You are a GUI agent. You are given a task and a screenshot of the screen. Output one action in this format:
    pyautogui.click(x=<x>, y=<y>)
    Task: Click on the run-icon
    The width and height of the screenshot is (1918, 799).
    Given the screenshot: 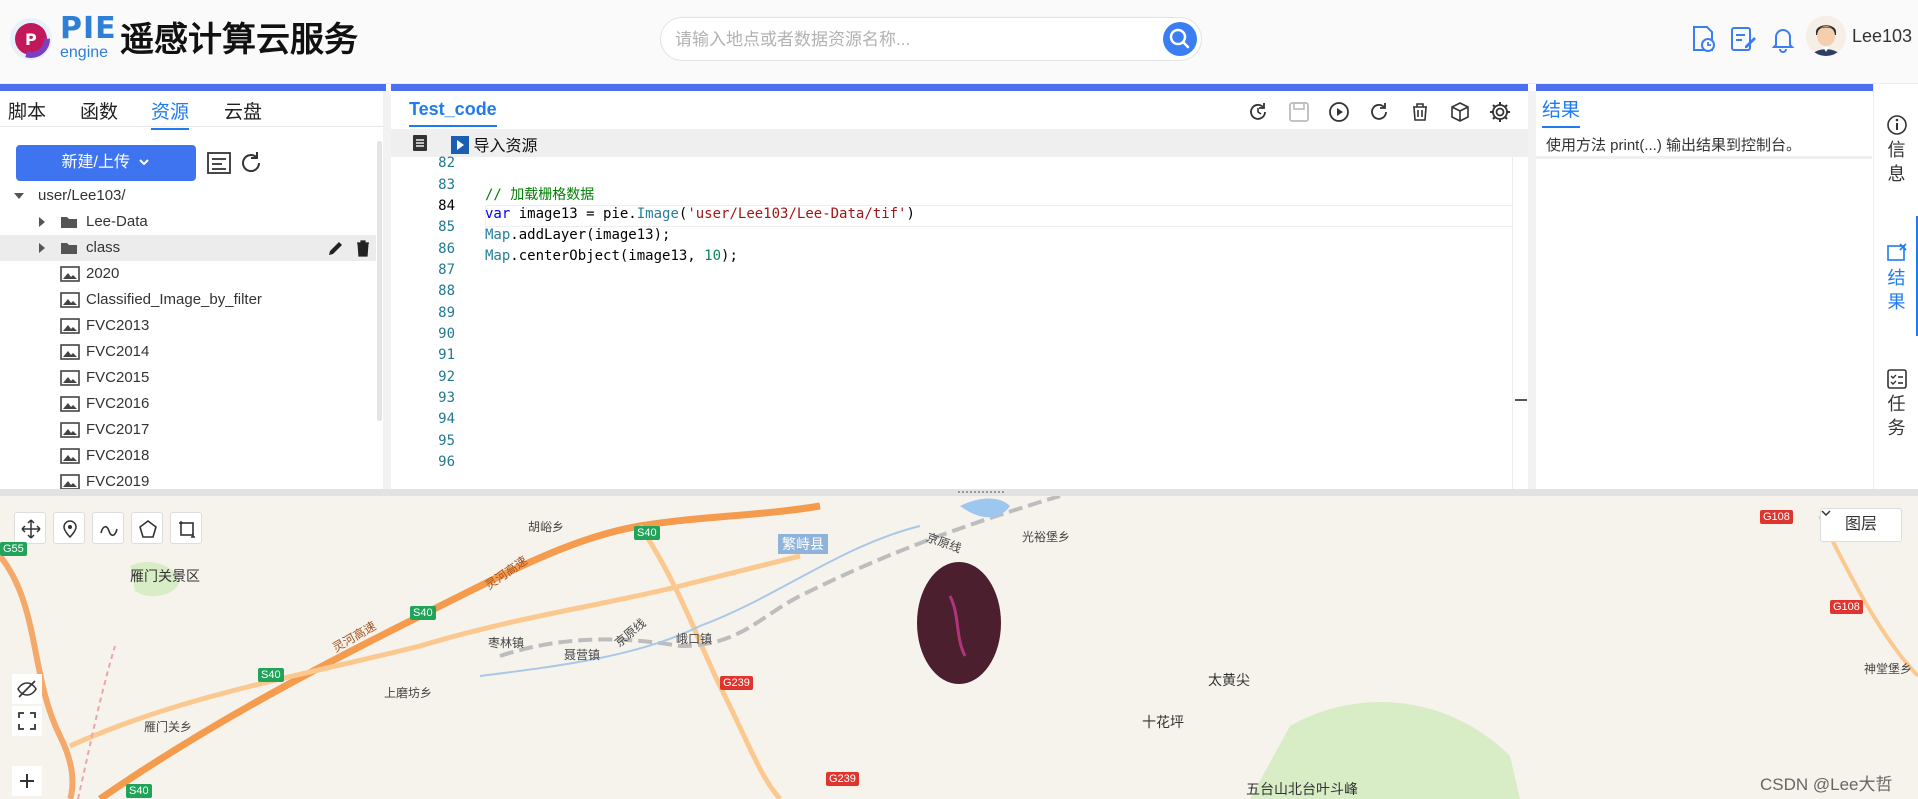 What is the action you would take?
    pyautogui.click(x=1339, y=112)
    